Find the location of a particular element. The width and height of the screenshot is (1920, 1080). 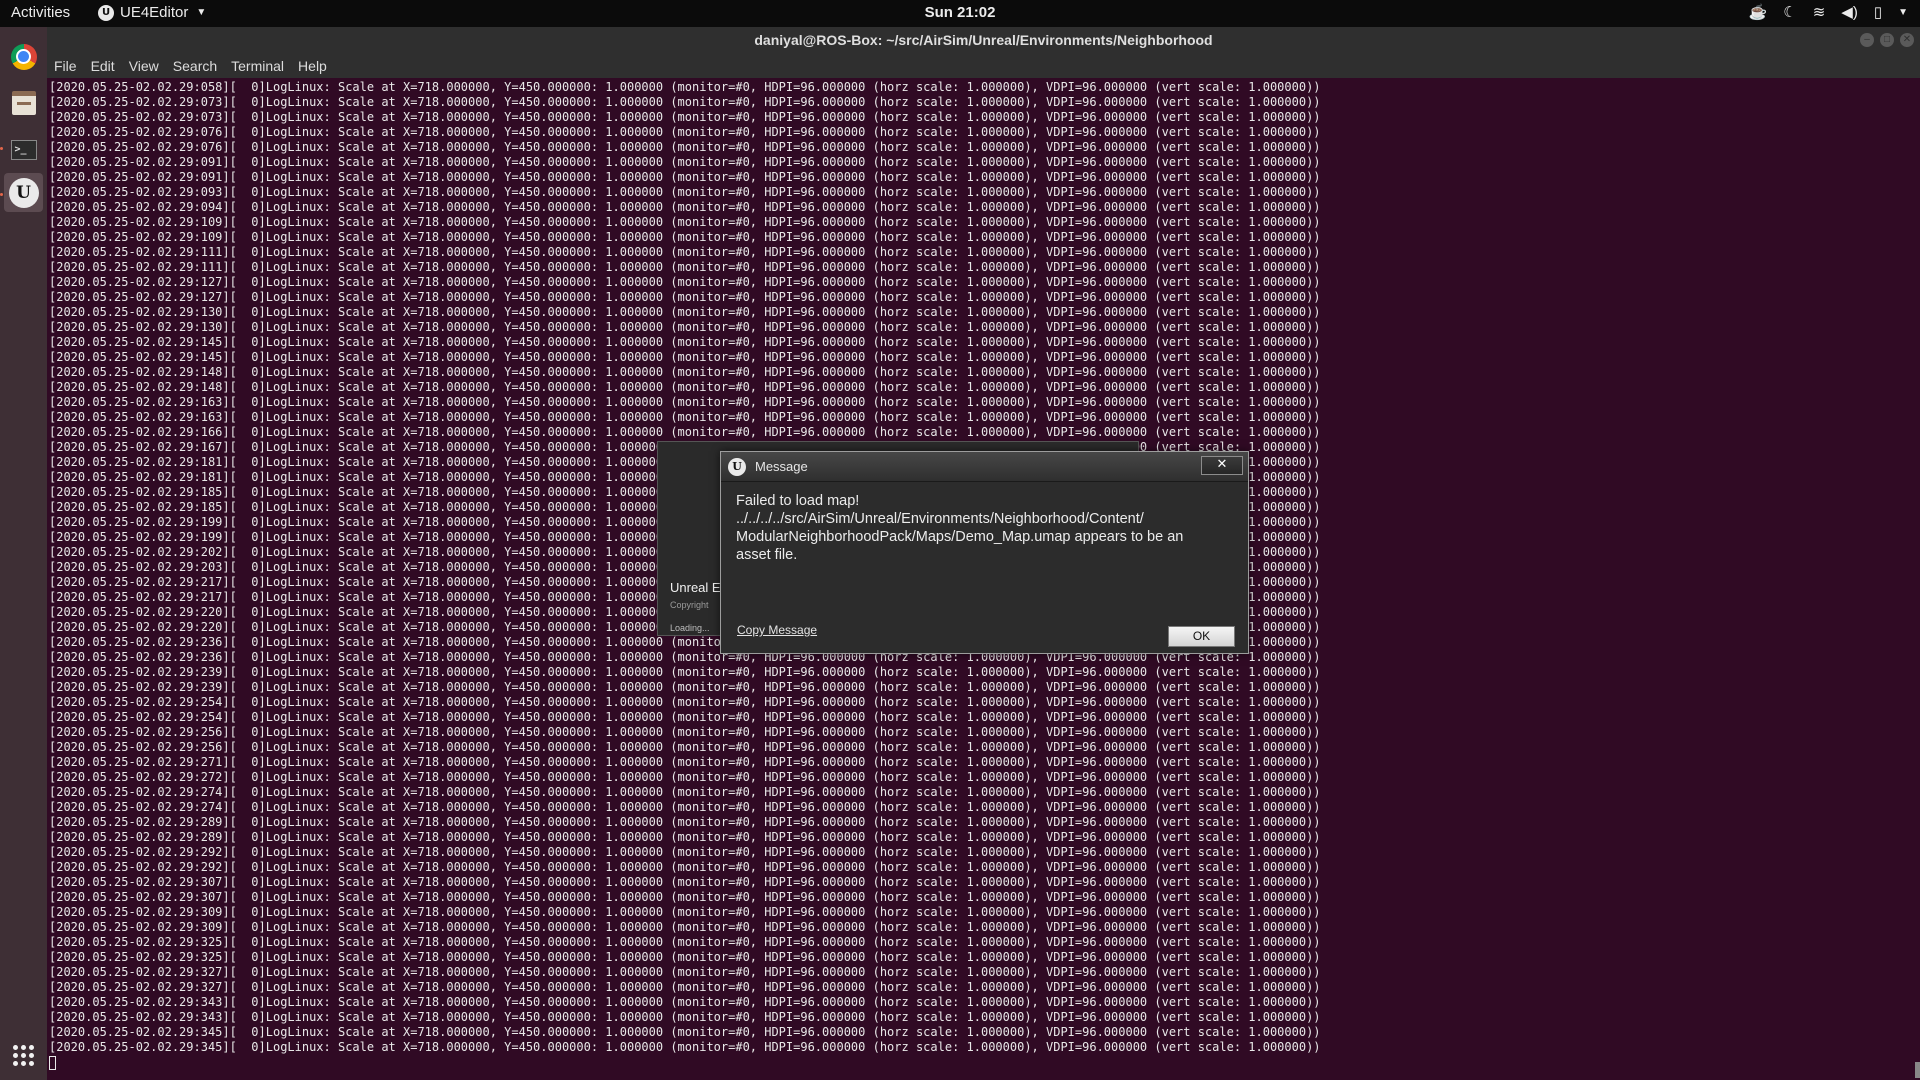

dialog-titlebar: U Message is located at coordinates (984, 467).